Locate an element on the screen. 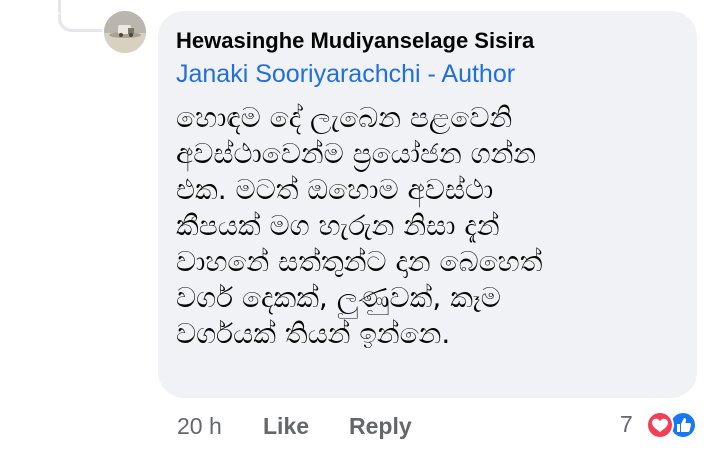 This screenshot has width=719, height=457. reaction-icons is located at coordinates (671, 425).